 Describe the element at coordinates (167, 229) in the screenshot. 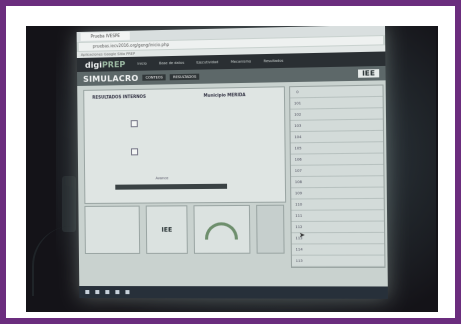

I see `iee-panel: IEE` at that location.